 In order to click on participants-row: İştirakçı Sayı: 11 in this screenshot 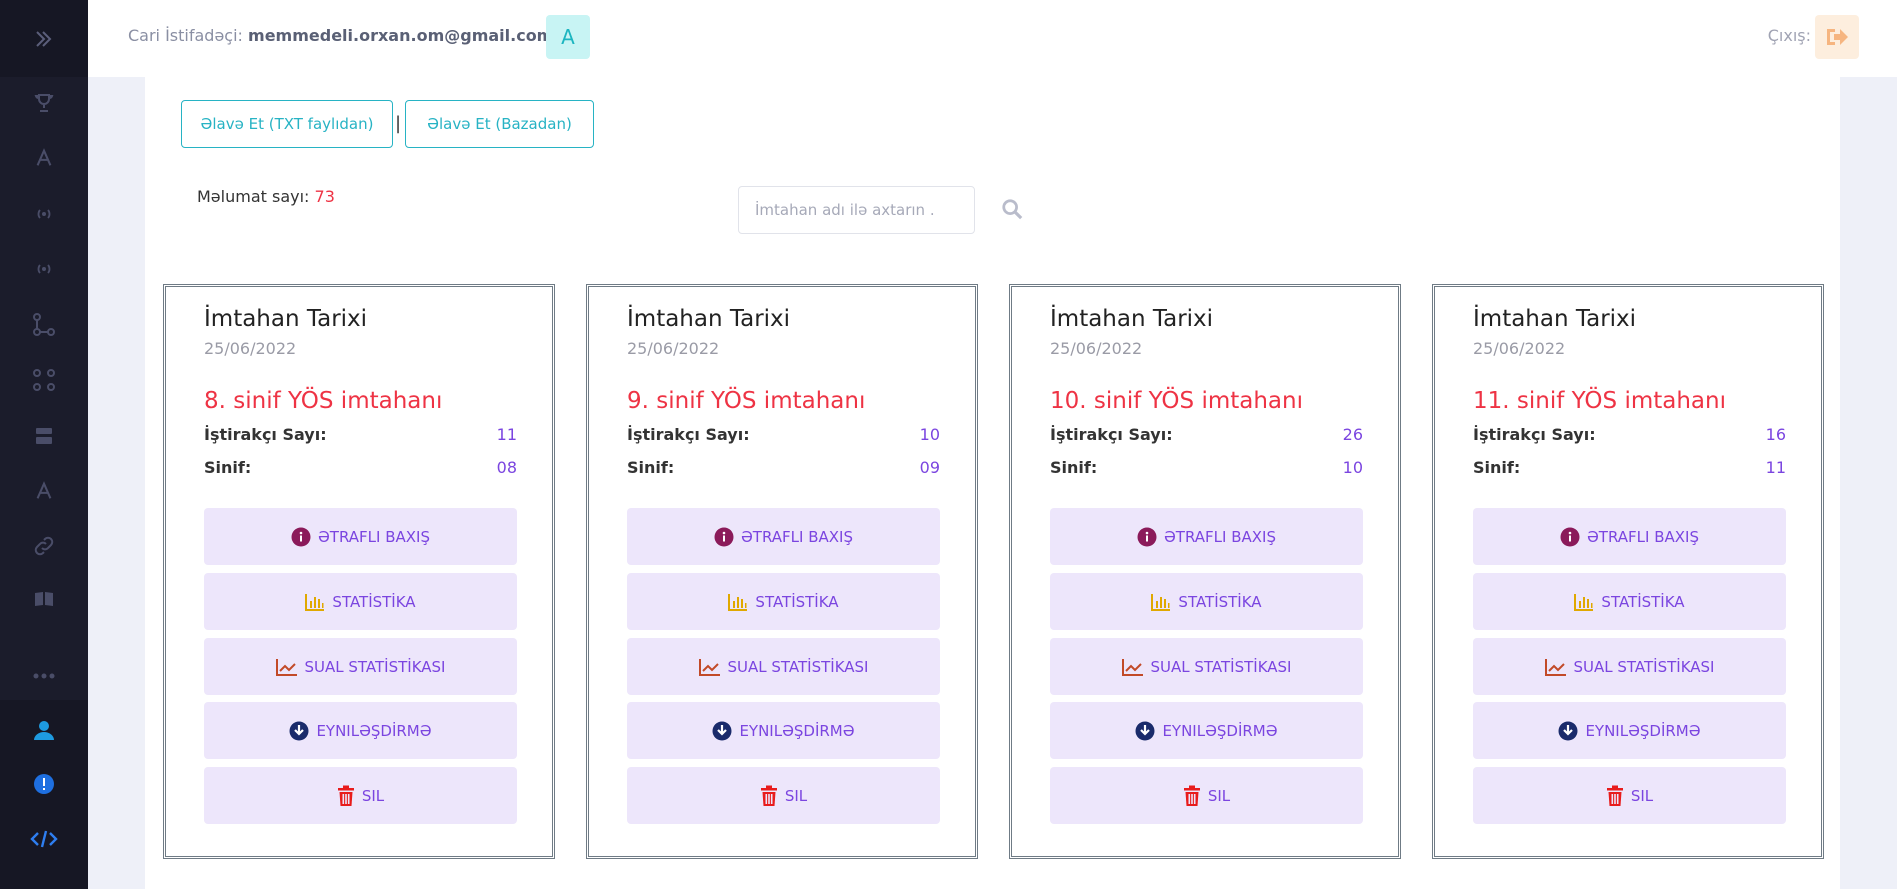, I will do `click(360, 434)`.